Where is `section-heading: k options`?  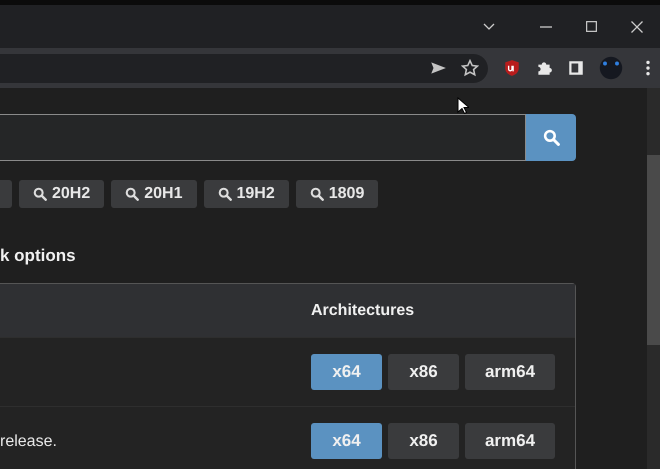 section-heading: k options is located at coordinates (38, 256).